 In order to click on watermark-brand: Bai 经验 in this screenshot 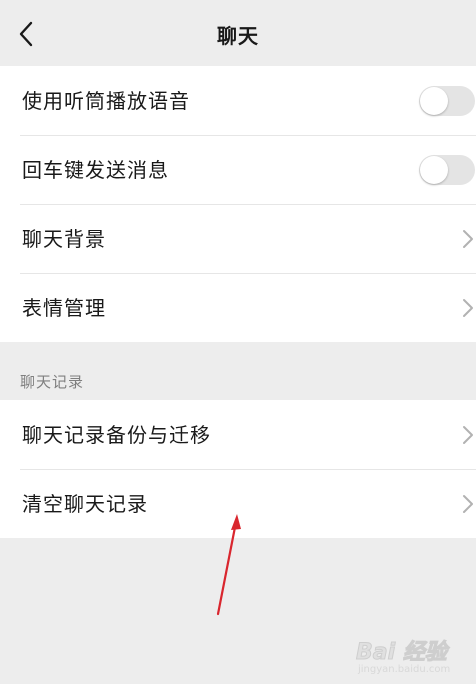, I will do `click(402, 653)`.